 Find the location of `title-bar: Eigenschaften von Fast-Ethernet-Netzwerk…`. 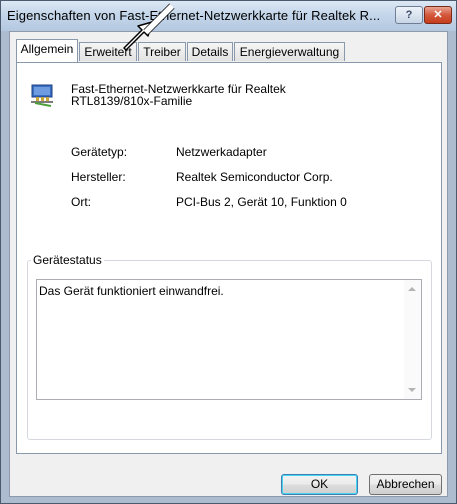

title-bar: Eigenschaften von Fast-Ethernet-Netzwerk… is located at coordinates (228, 16).